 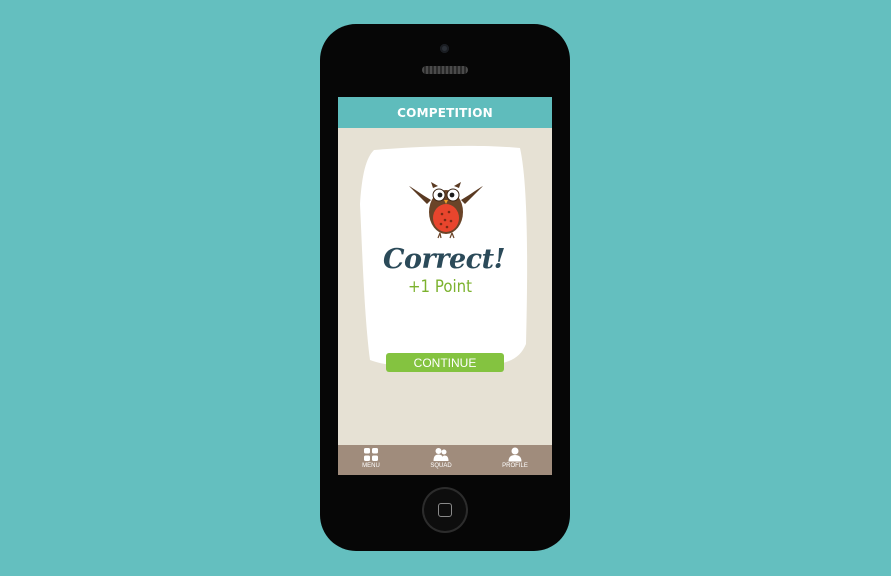 I want to click on group-icon, so click(x=441, y=454).